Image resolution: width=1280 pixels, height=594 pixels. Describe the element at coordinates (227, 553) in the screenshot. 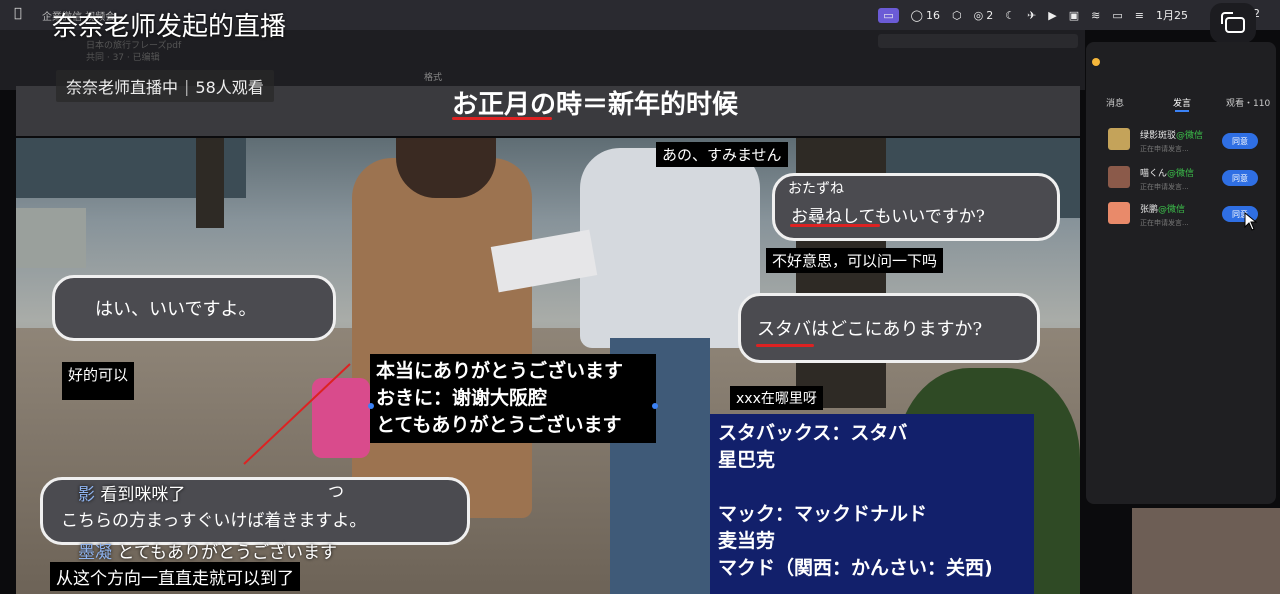

I see `chat-text: とてもありがとうございます` at that location.